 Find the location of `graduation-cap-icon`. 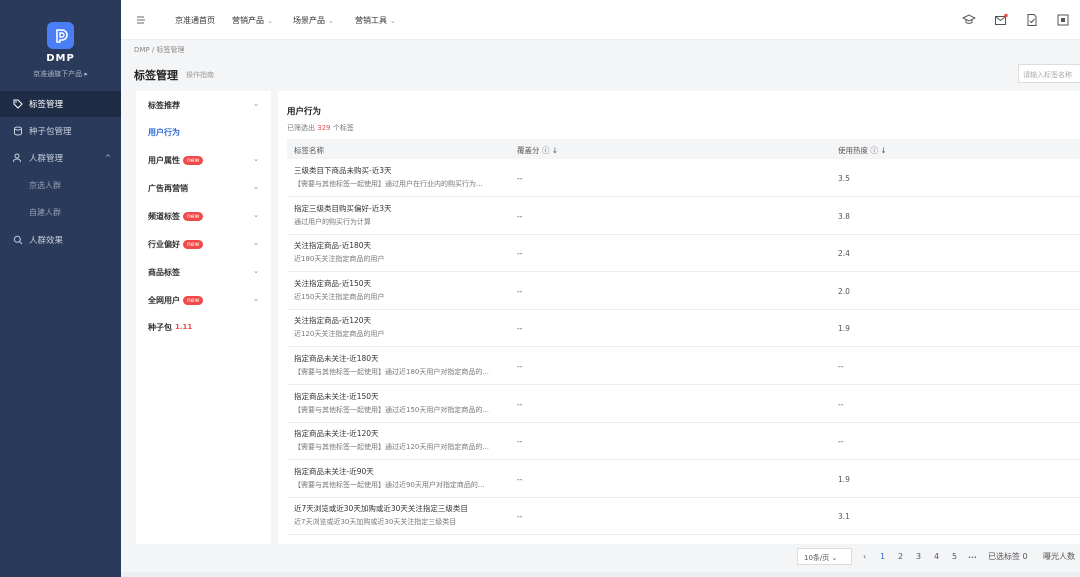

graduation-cap-icon is located at coordinates (969, 20).